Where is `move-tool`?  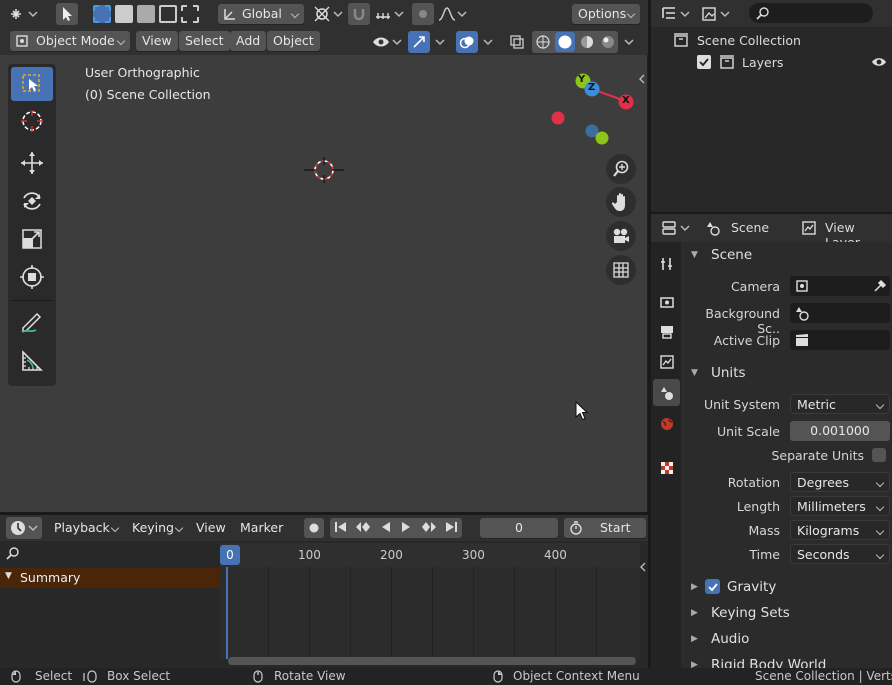
move-tool is located at coordinates (32, 163).